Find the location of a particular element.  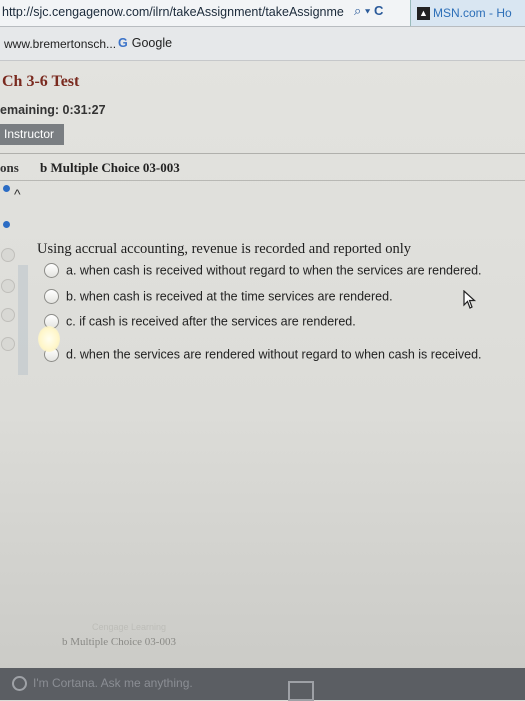

question-name: b Multiple Choice 03-003 is located at coordinates (110, 167).